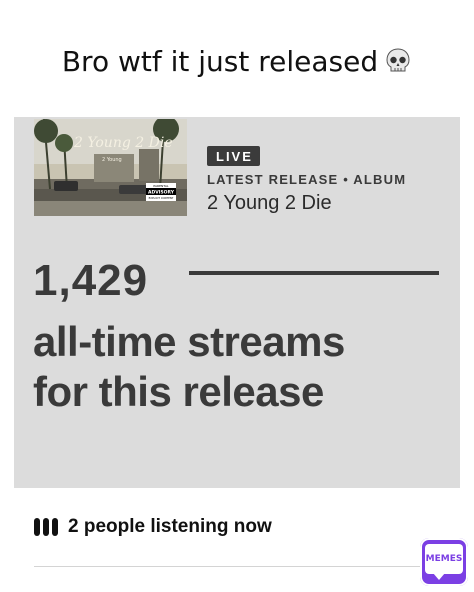  I want to click on meme-caption: Bro wtf it just released, so click(237, 62).